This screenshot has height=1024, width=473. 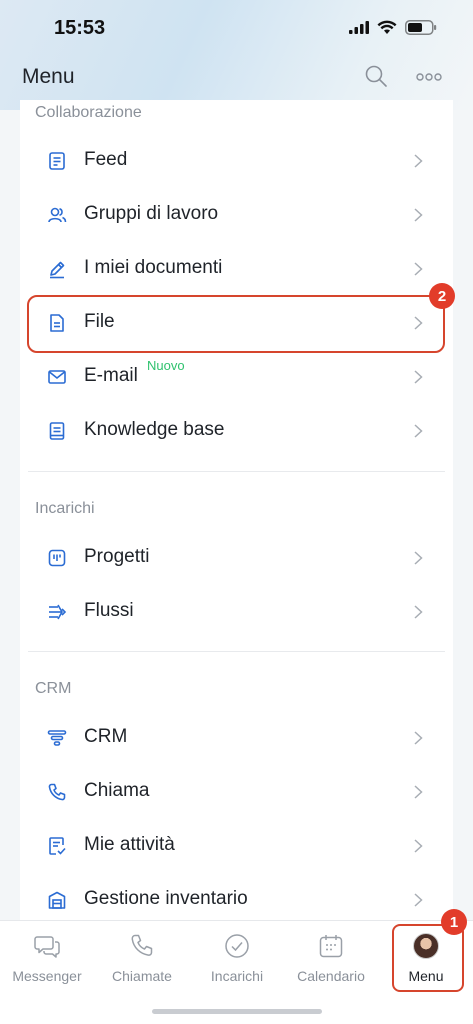 I want to click on section-title-crm: CRM, so click(x=53, y=688).